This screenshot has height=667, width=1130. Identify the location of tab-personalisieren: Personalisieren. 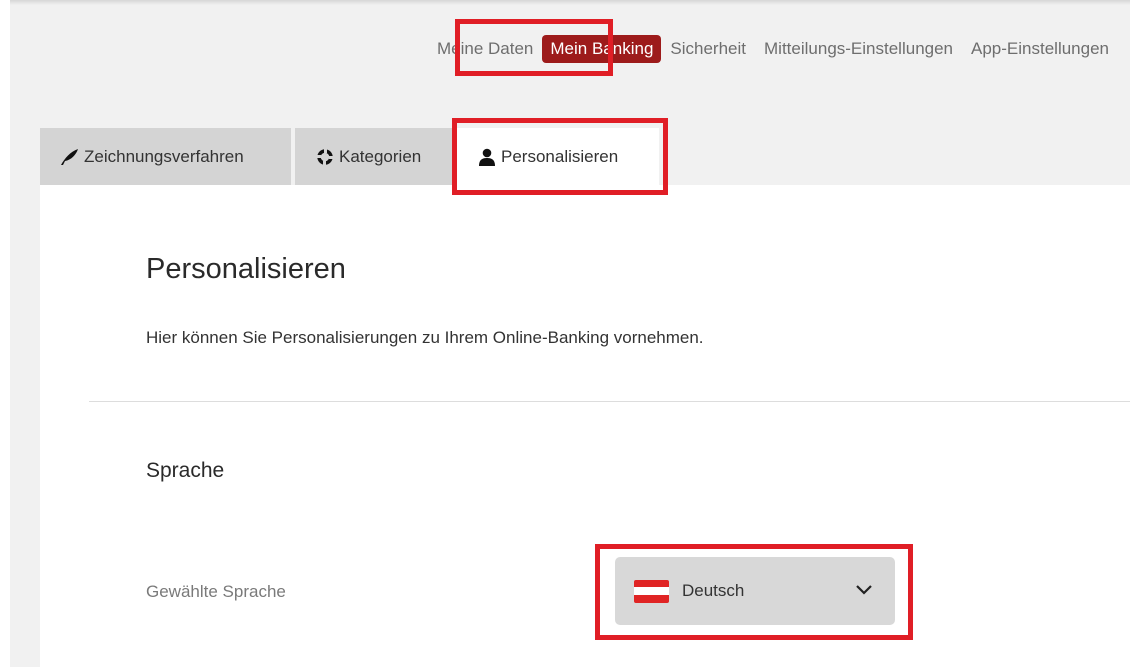
(556, 156).